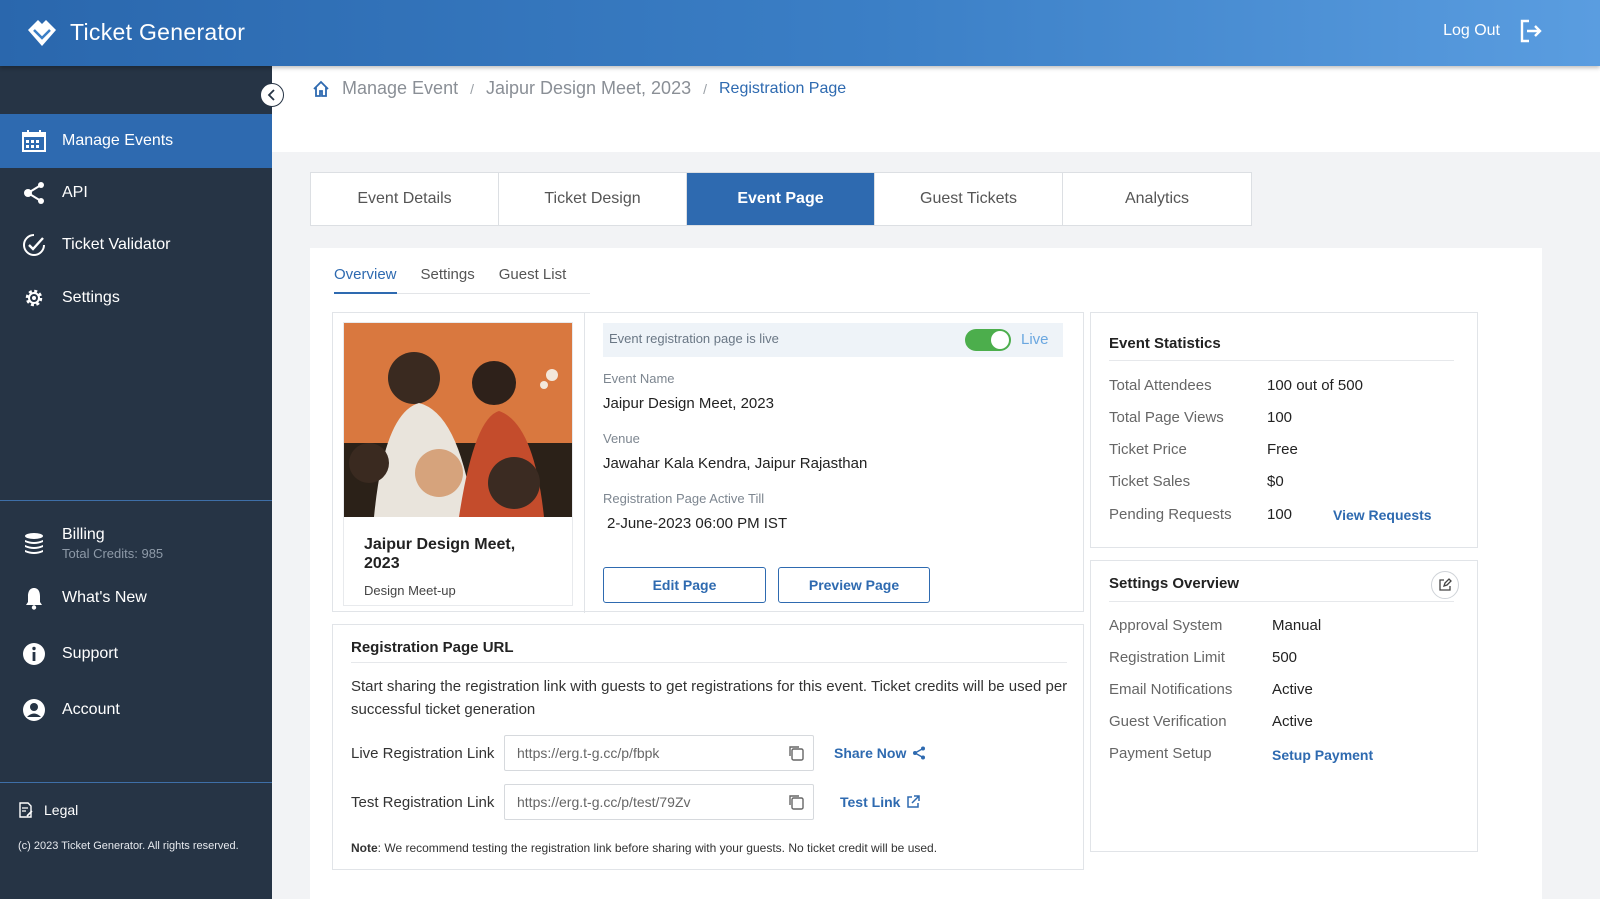  Describe the element at coordinates (136, 141) in the screenshot. I see `sidebar-item-manage-events: Manage Events` at that location.